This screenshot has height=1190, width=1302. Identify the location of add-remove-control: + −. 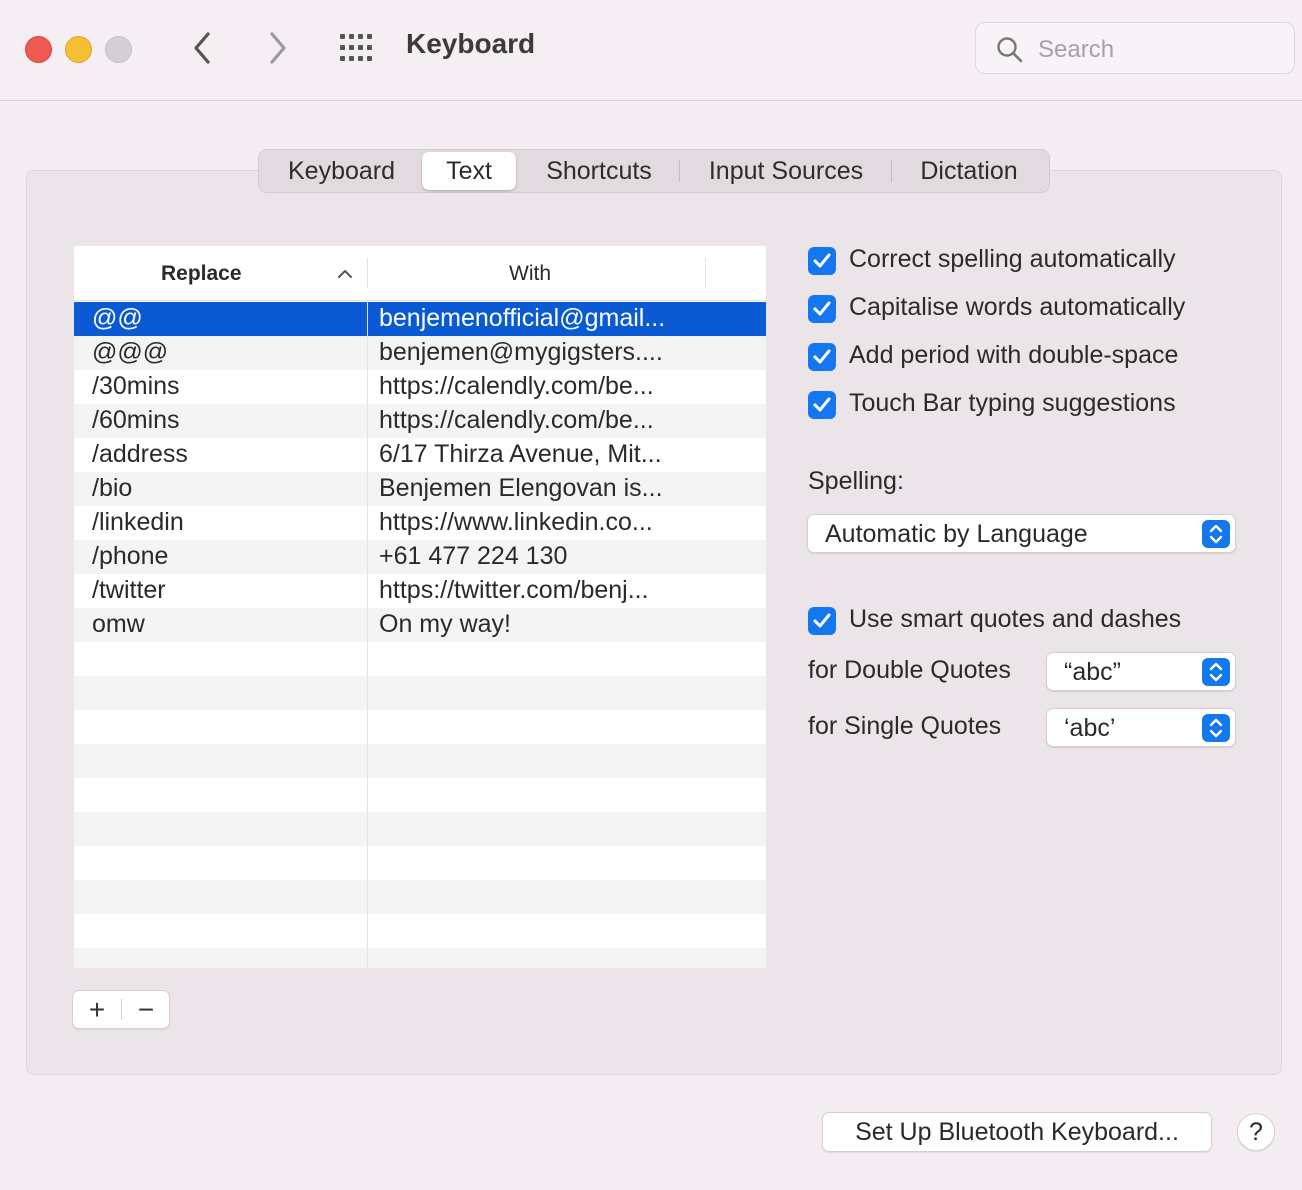
(121, 1009).